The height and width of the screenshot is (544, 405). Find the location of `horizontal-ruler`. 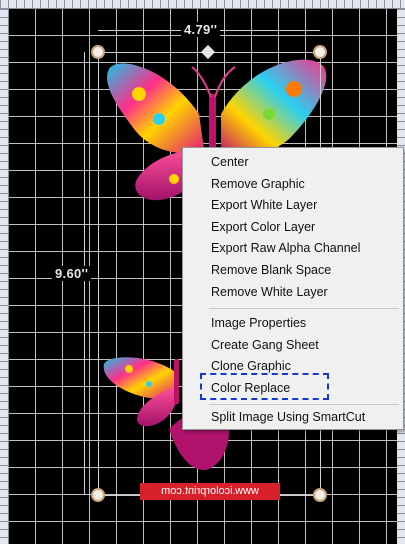

horizontal-ruler is located at coordinates (202, 4).